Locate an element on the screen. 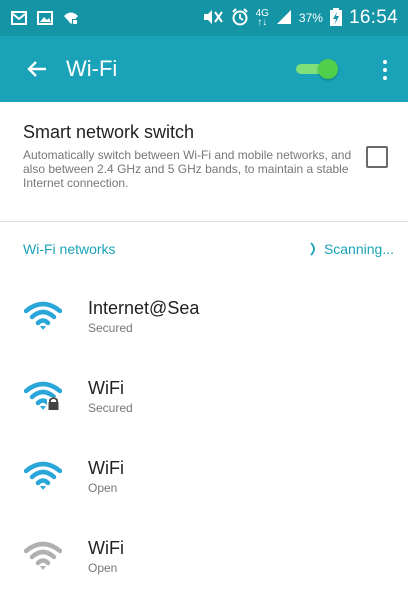 Image resolution: width=408 pixels, height=610 pixels. wifi-notification-icon is located at coordinates (71, 18).